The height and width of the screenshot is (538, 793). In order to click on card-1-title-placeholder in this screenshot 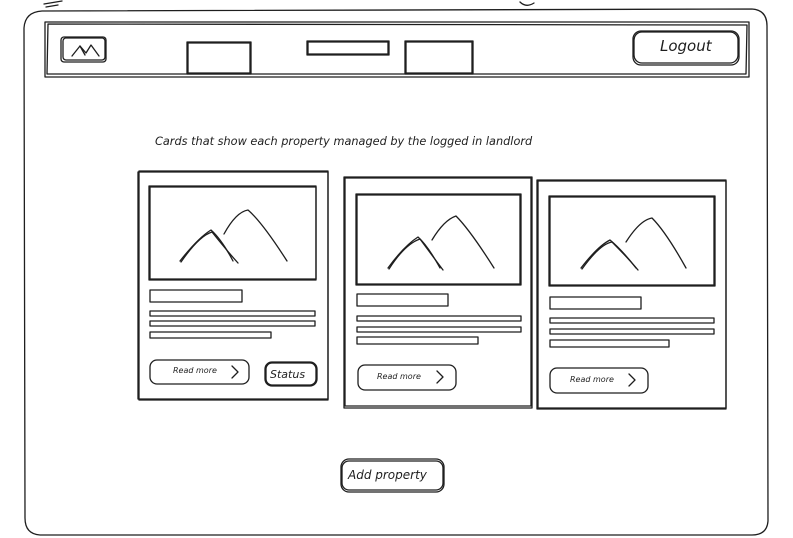, I will do `click(196, 296)`.